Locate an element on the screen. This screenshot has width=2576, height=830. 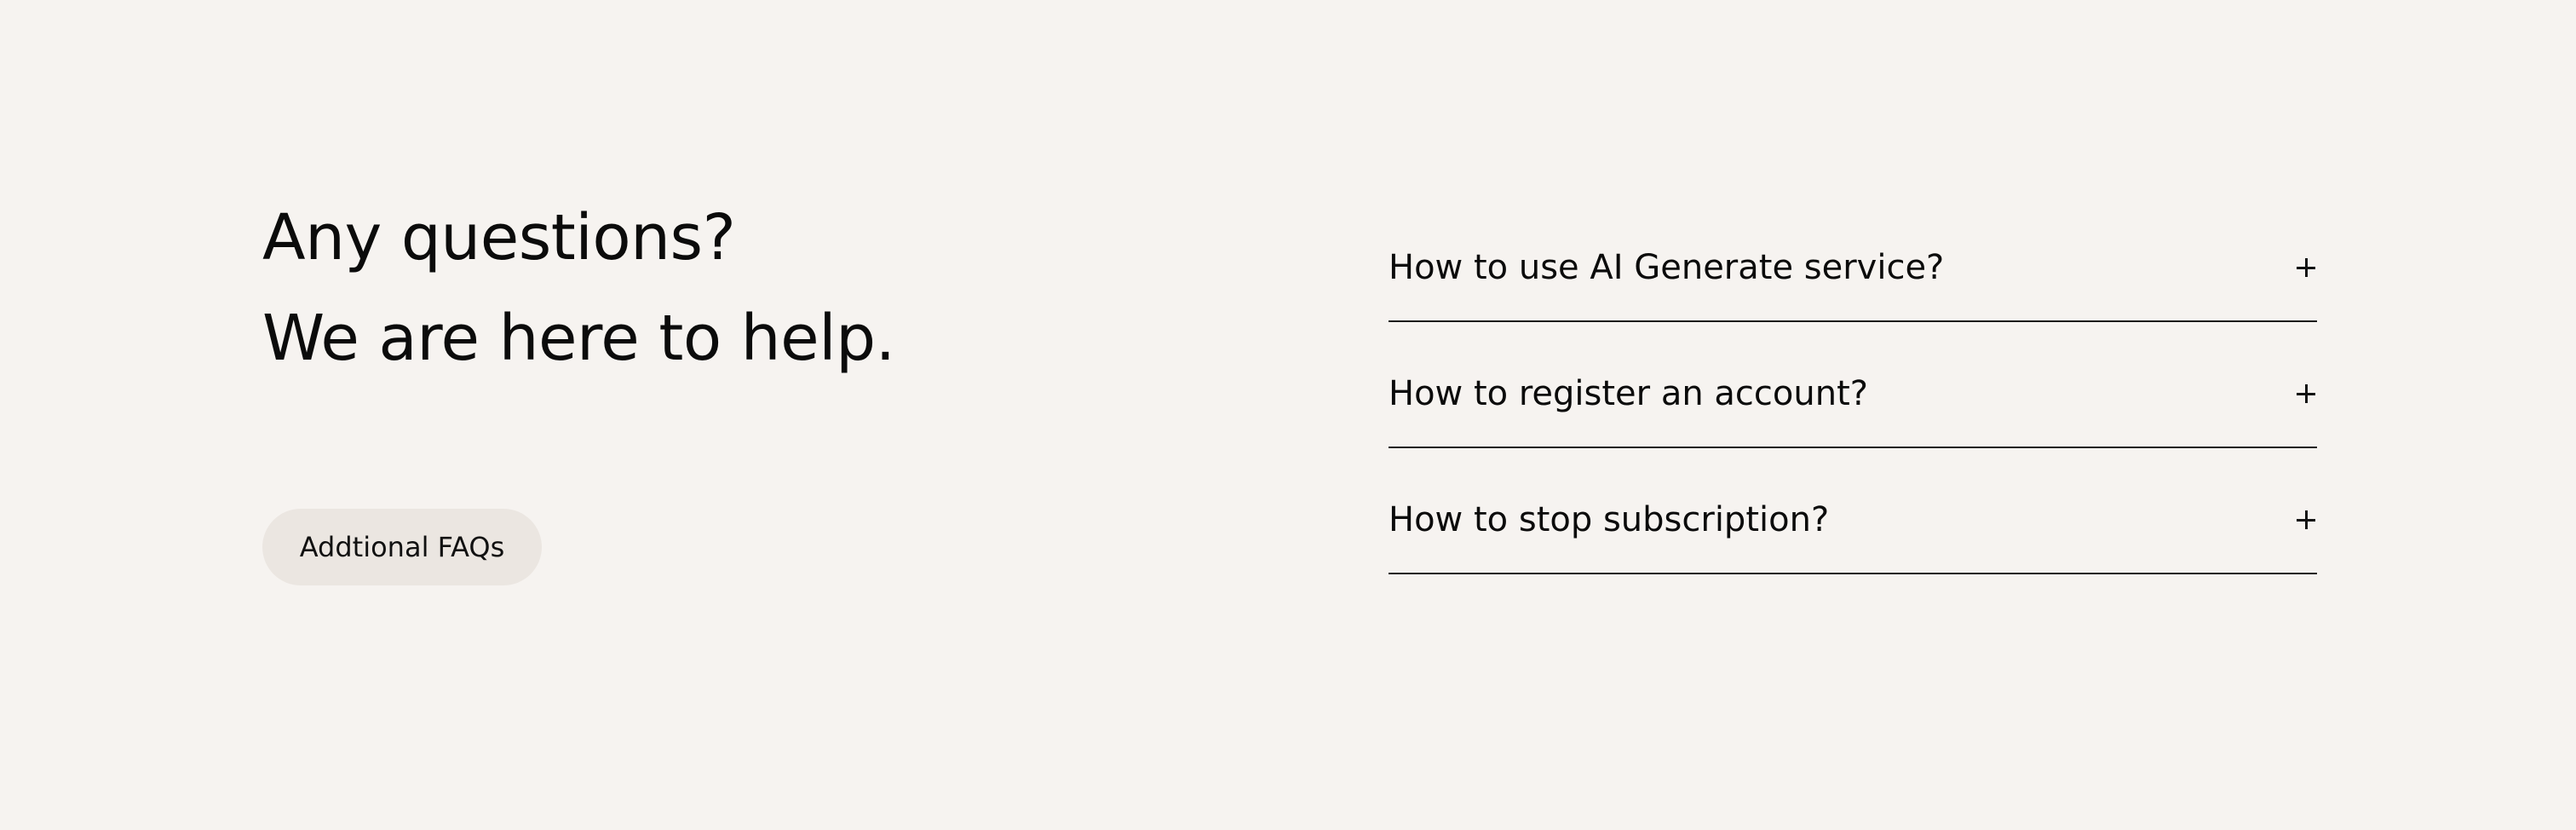
additional-faqs-button: Addtional FAQs is located at coordinates (402, 547).